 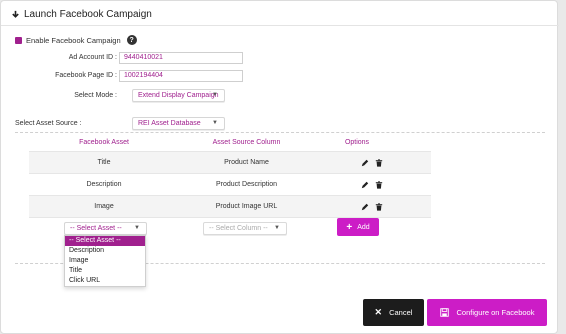 I want to click on table-header-asset: Facebook Asset, so click(x=104, y=142).